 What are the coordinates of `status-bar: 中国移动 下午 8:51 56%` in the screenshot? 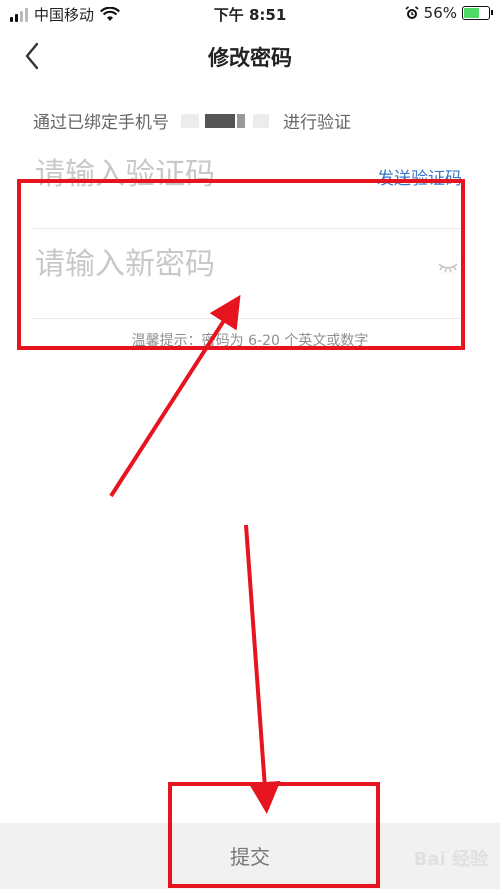 It's located at (250, 15).